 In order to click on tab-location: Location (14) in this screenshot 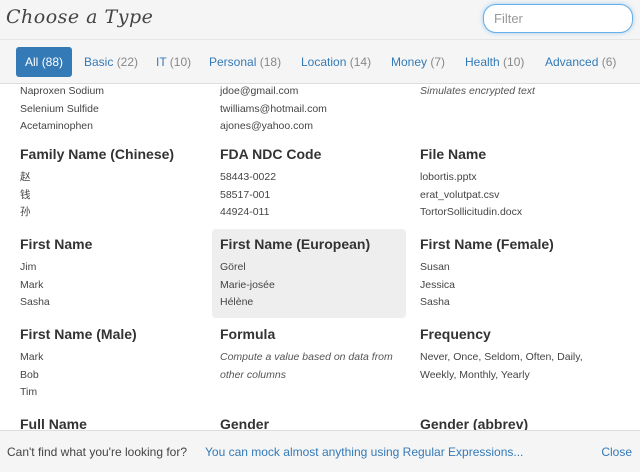, I will do `click(336, 62)`.